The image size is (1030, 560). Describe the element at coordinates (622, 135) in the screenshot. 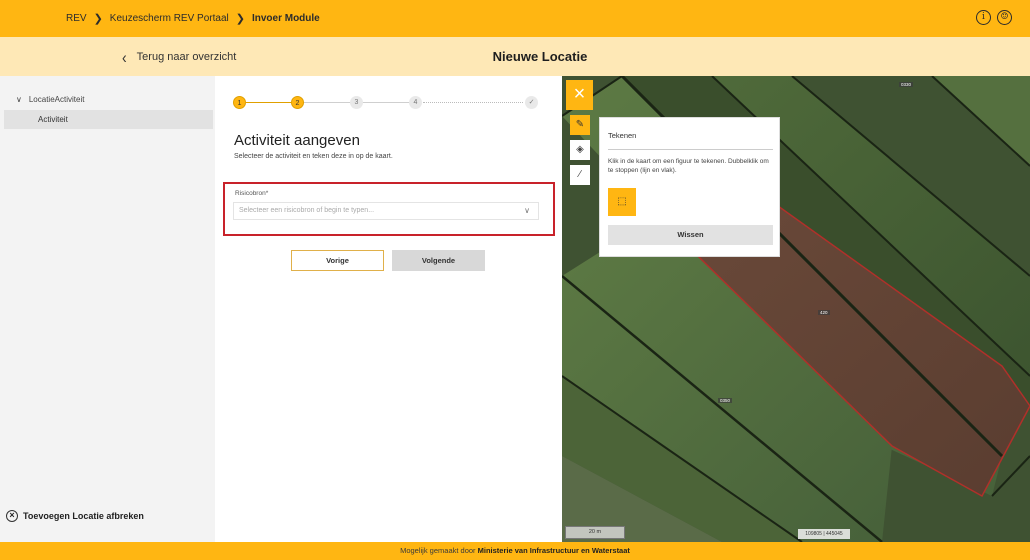

I see `draw-panel-title: Tekenen` at that location.